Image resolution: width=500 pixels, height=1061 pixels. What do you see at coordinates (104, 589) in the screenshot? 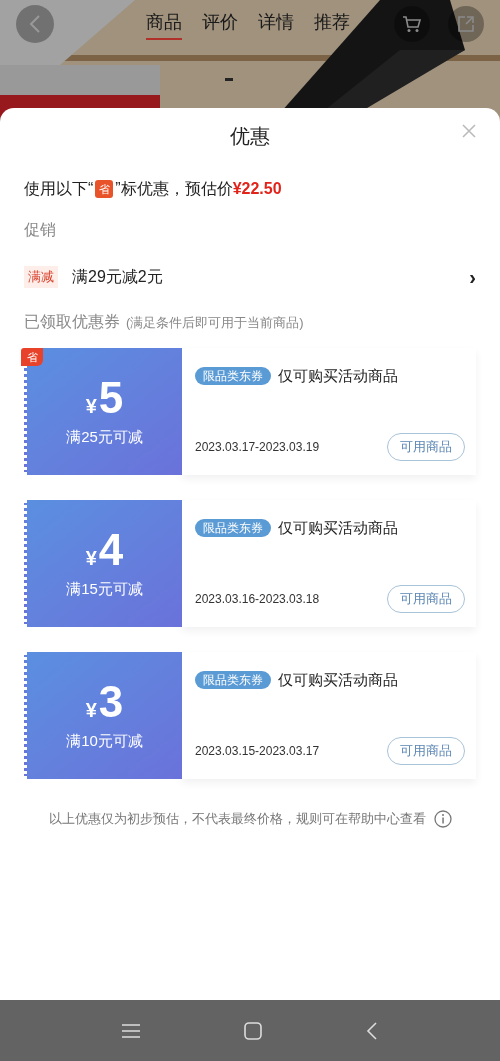
I see `coupon-condition: 满15元可减` at bounding box center [104, 589].